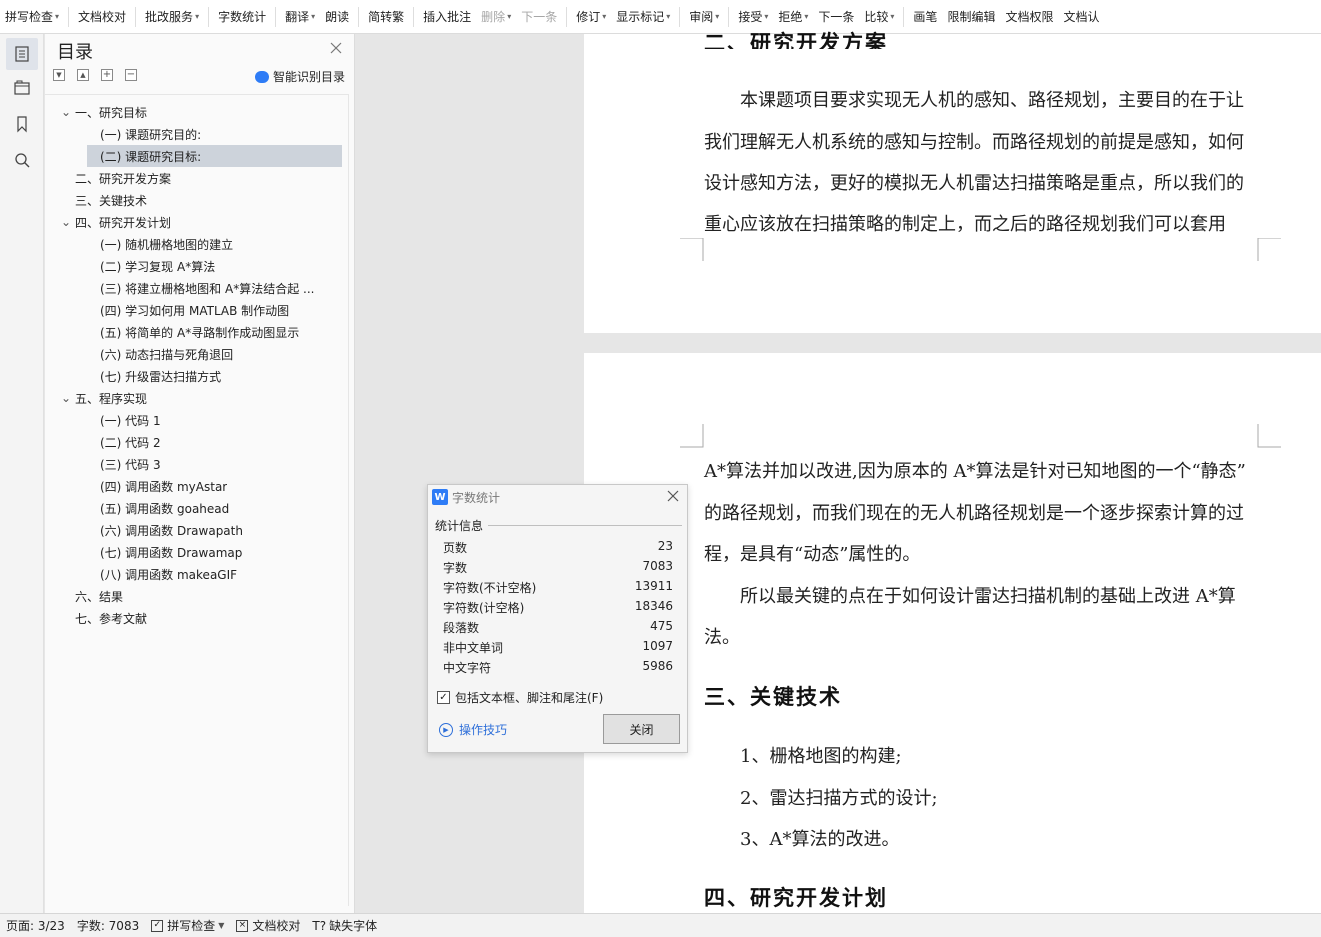  I want to click on toolbar-button-label: 文档认, so click(1081, 17).